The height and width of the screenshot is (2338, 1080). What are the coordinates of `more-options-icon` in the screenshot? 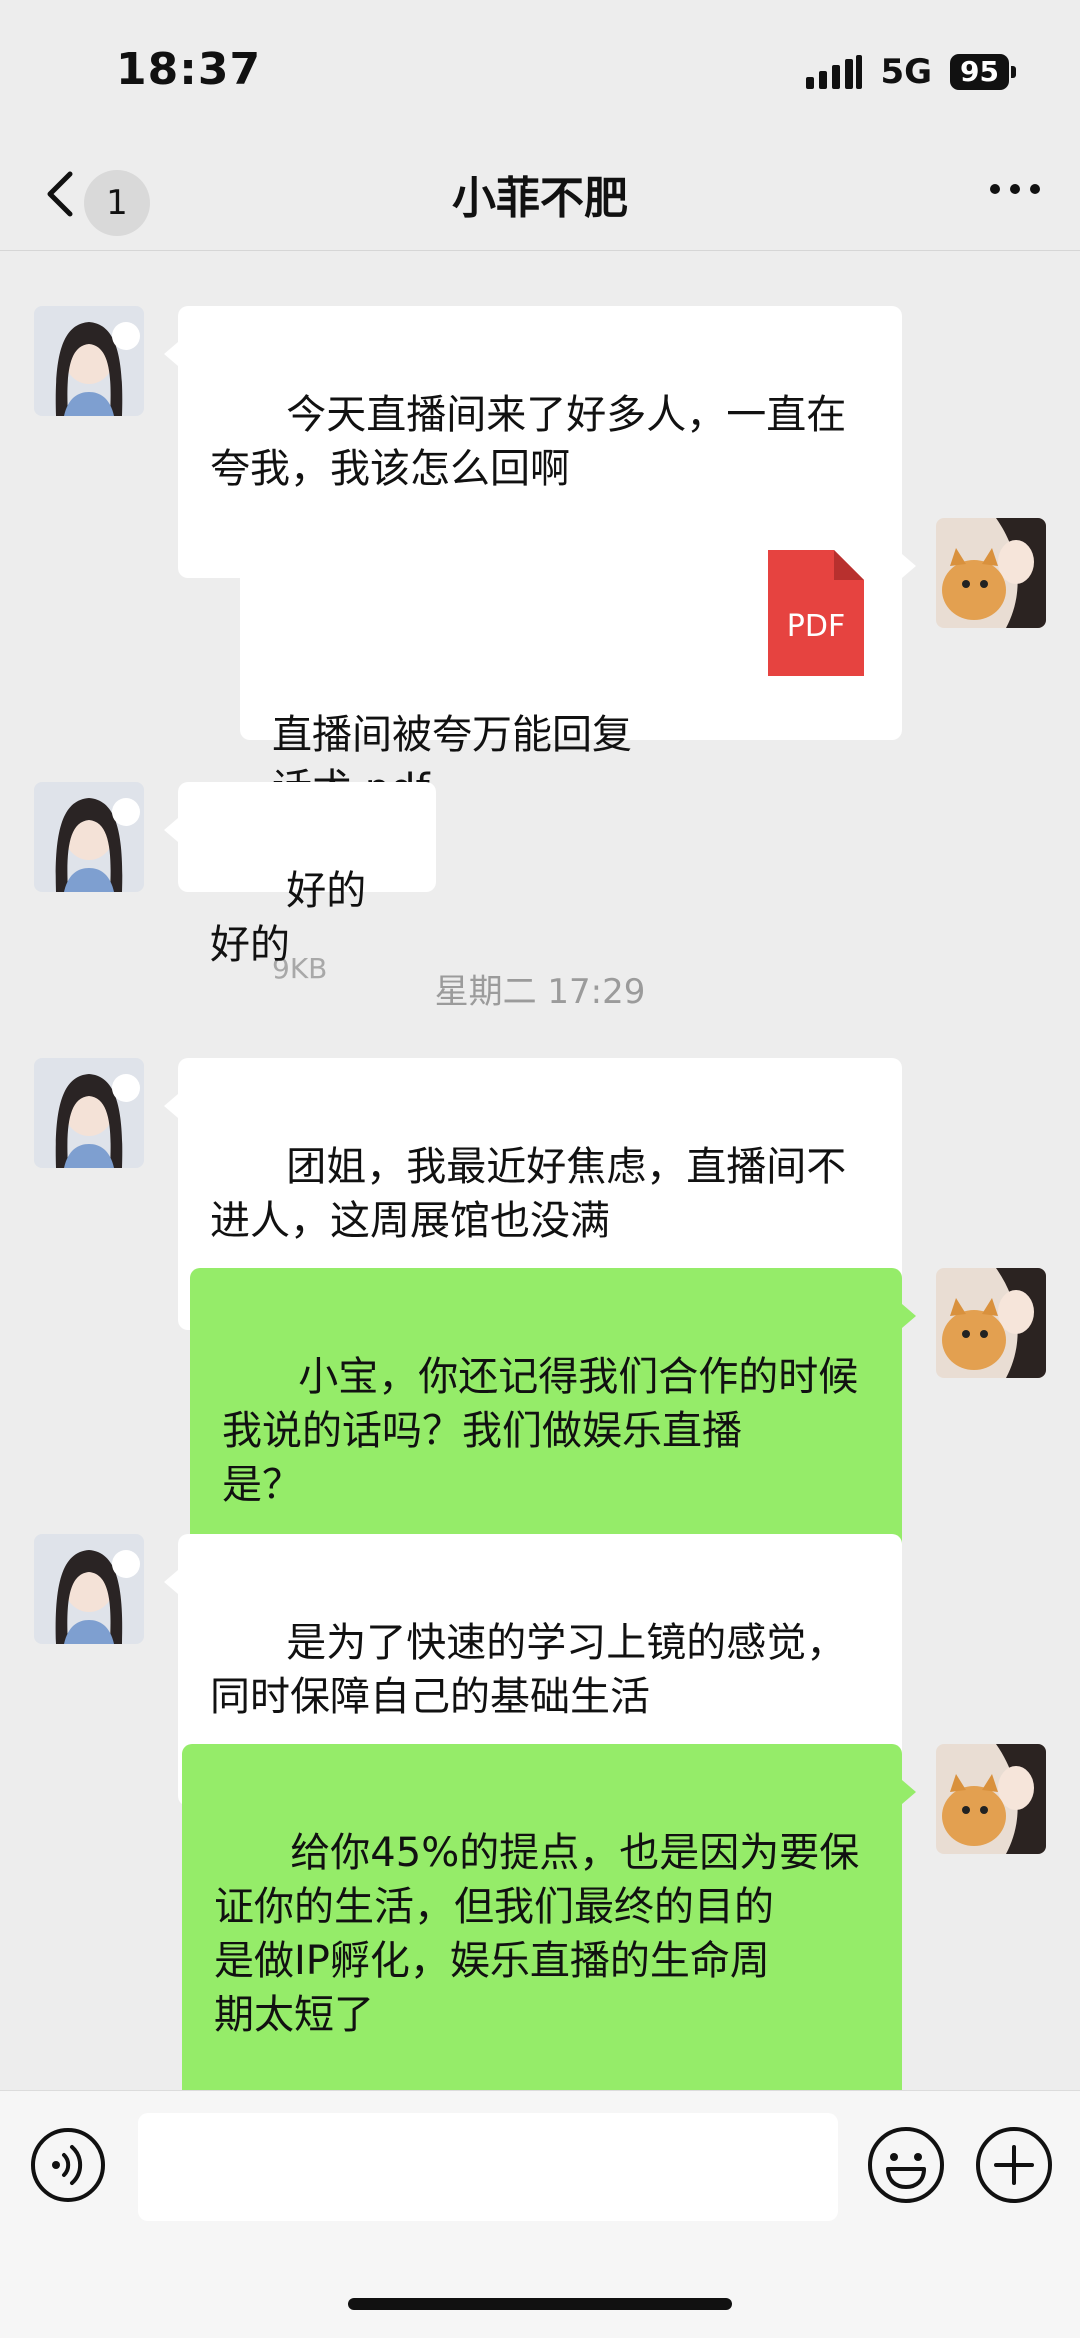 It's located at (1015, 189).